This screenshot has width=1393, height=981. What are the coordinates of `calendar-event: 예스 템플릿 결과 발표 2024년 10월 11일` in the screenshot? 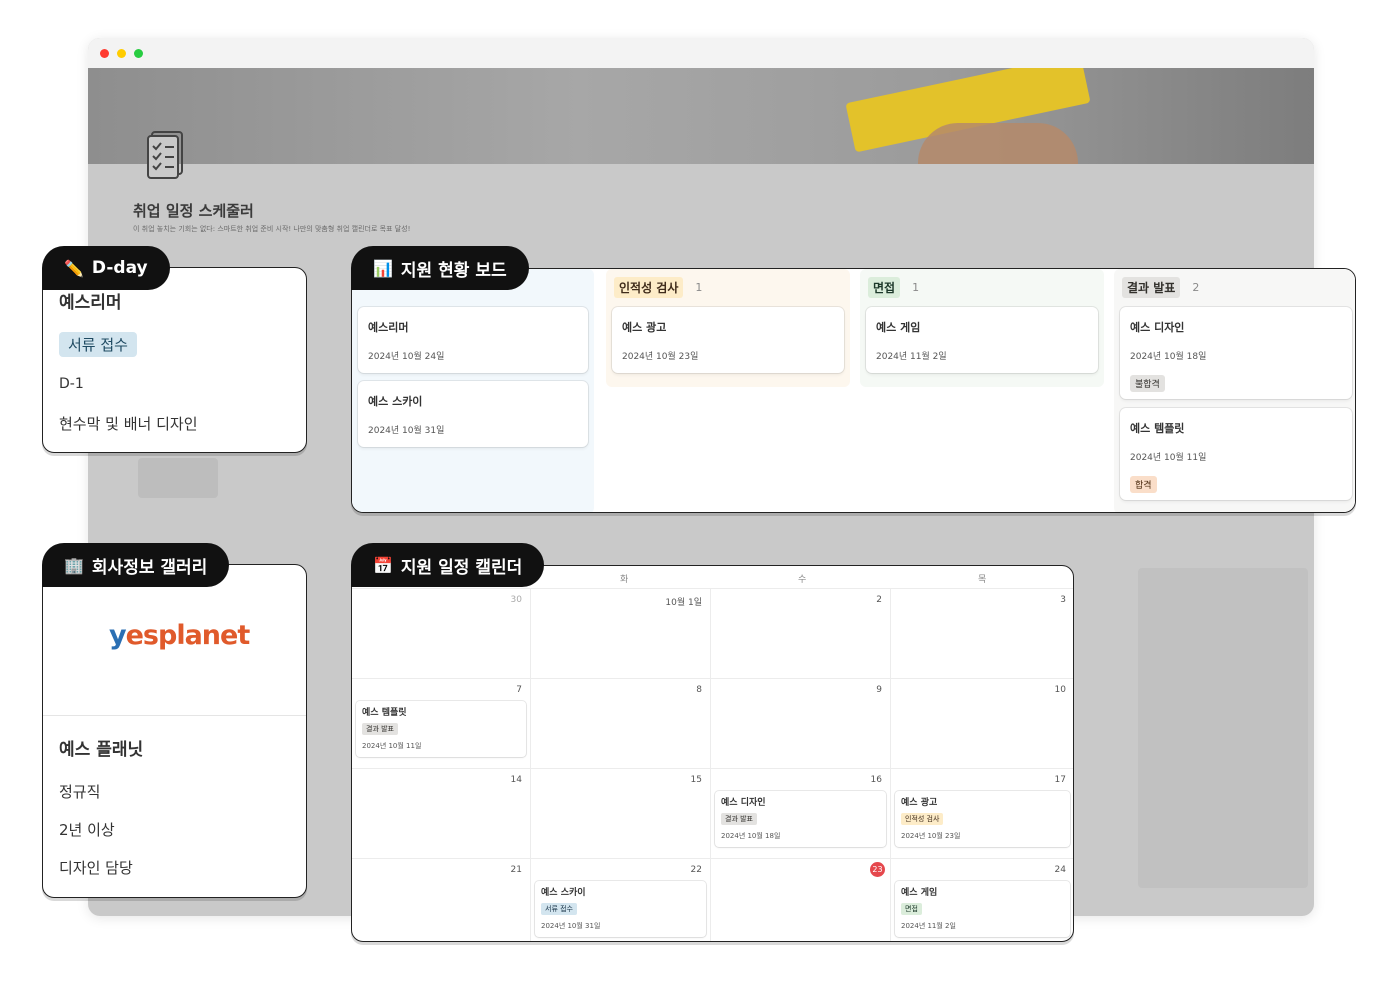 It's located at (441, 729).